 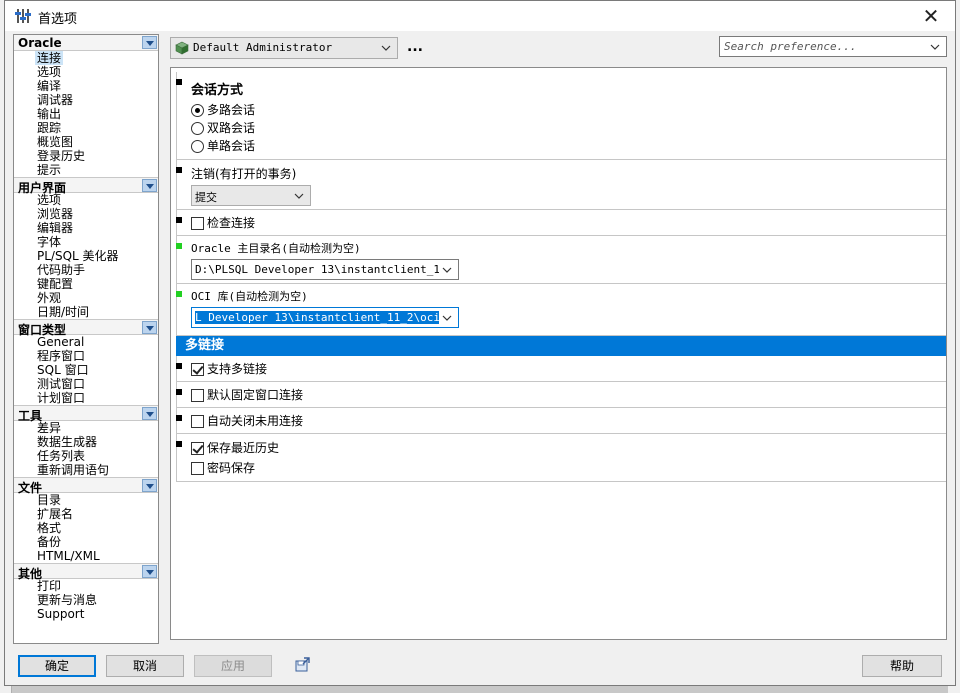 What do you see at coordinates (302, 665) in the screenshot?
I see `save-profile-icon` at bounding box center [302, 665].